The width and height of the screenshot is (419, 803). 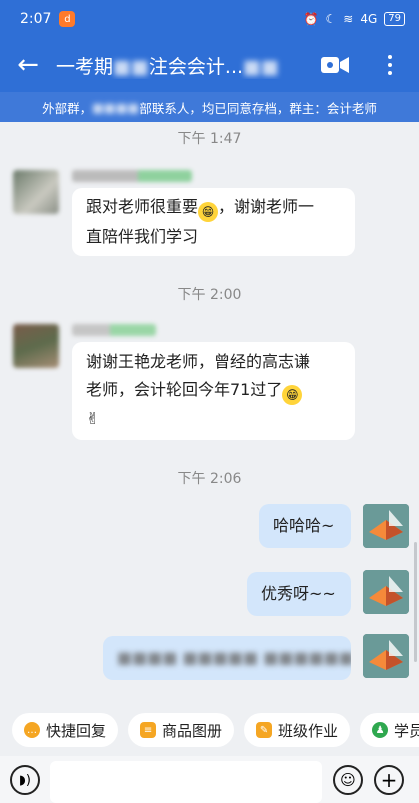 What do you see at coordinates (380, 730) in the screenshot?
I see `student-icon: ♟` at bounding box center [380, 730].